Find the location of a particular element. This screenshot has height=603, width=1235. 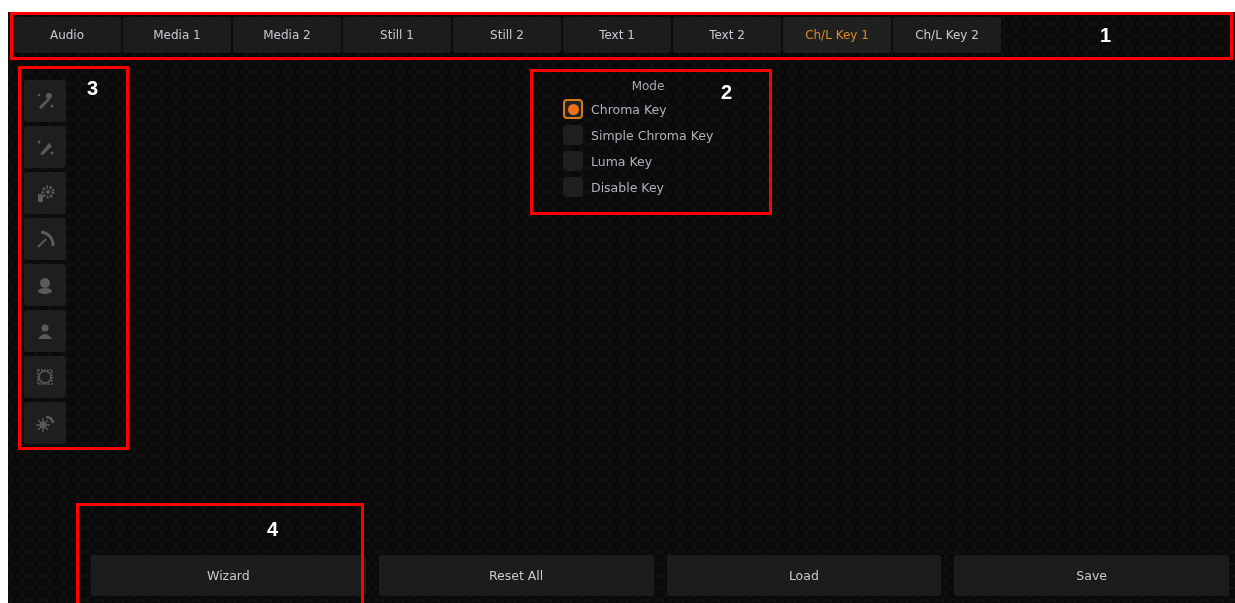

option-label: Simple Chroma Key is located at coordinates (652, 135).